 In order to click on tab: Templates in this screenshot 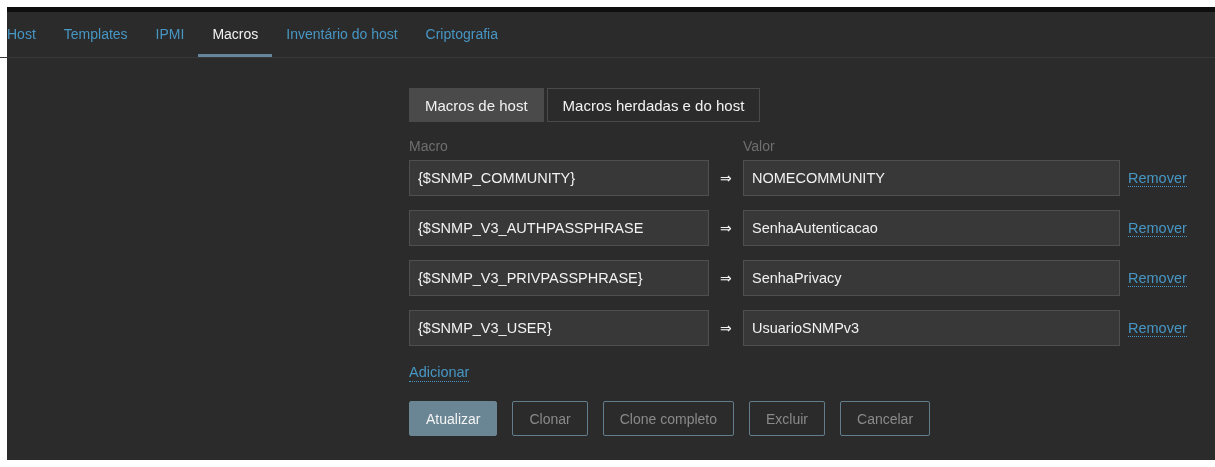, I will do `click(95, 34)`.